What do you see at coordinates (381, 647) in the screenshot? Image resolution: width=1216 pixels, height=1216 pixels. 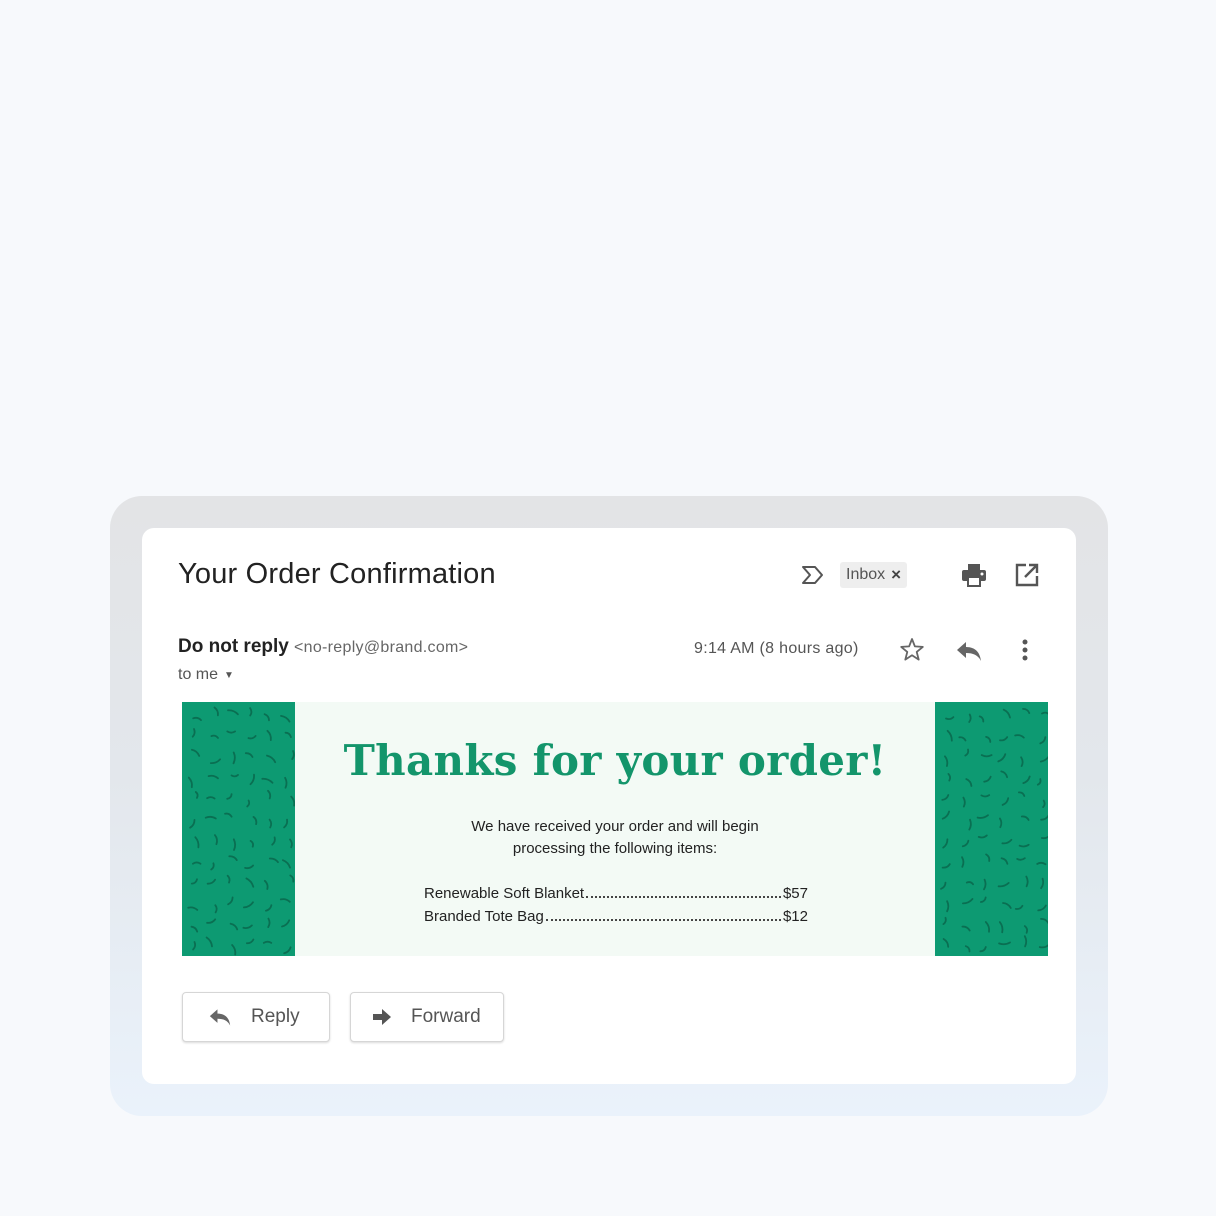 I see `sender-email: <no-reply@brand.com>` at bounding box center [381, 647].